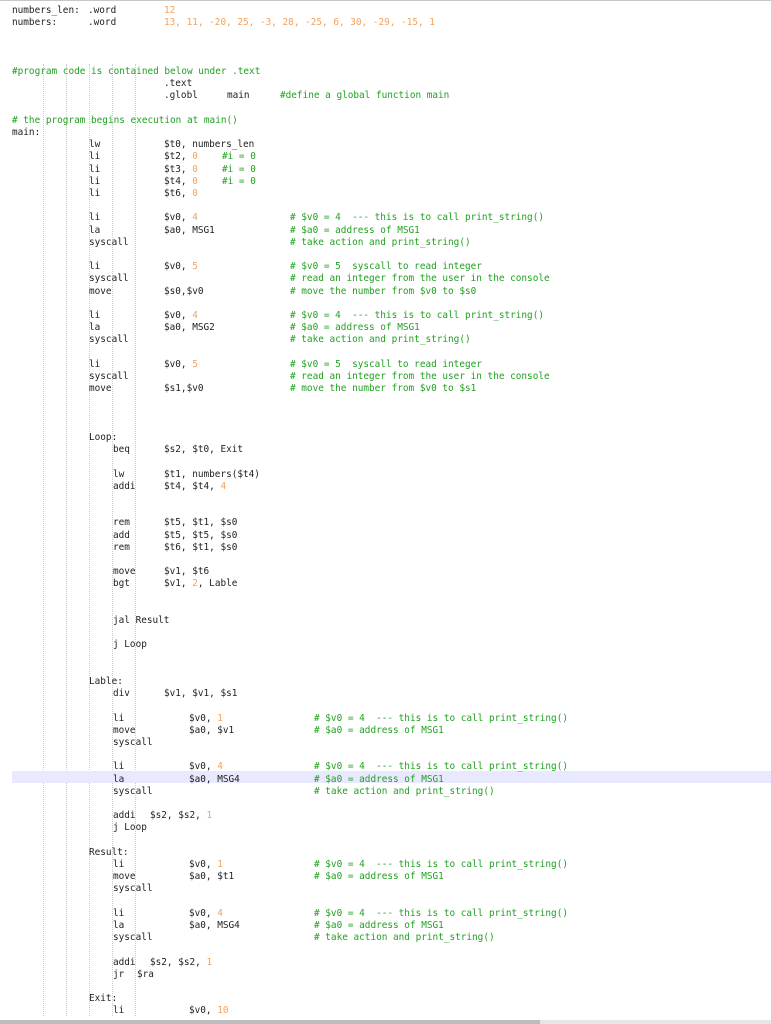 Image resolution: width=771 pixels, height=1024 pixels. What do you see at coordinates (220, 864) in the screenshot?
I see `code-number: 1` at bounding box center [220, 864].